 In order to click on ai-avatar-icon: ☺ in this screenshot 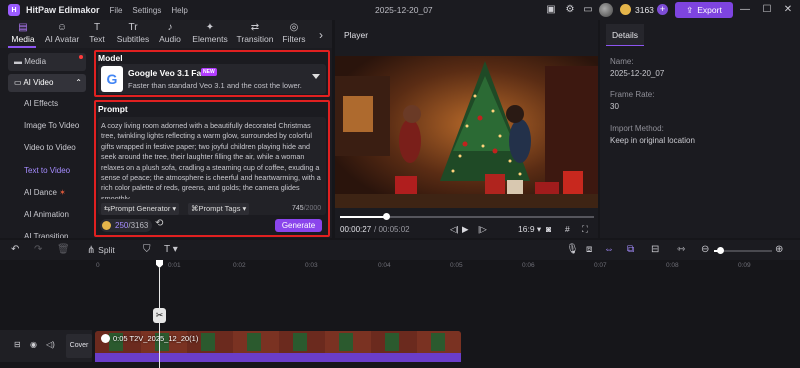, I will do `click(62, 27)`.